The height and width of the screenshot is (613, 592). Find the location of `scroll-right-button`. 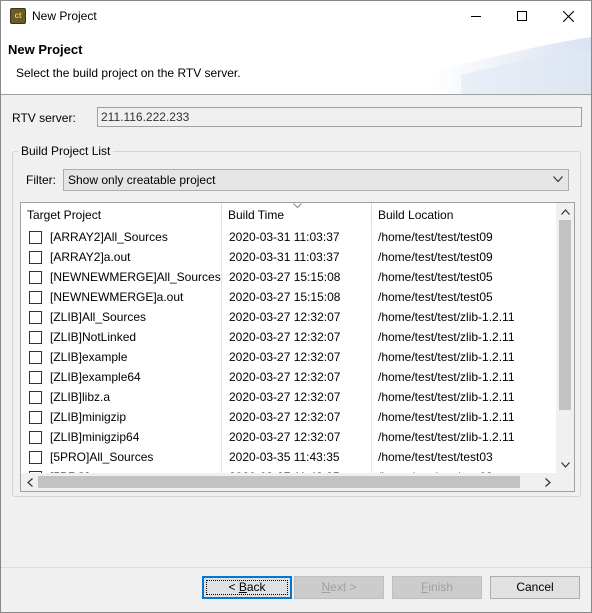

scroll-right-button is located at coordinates (547, 482).